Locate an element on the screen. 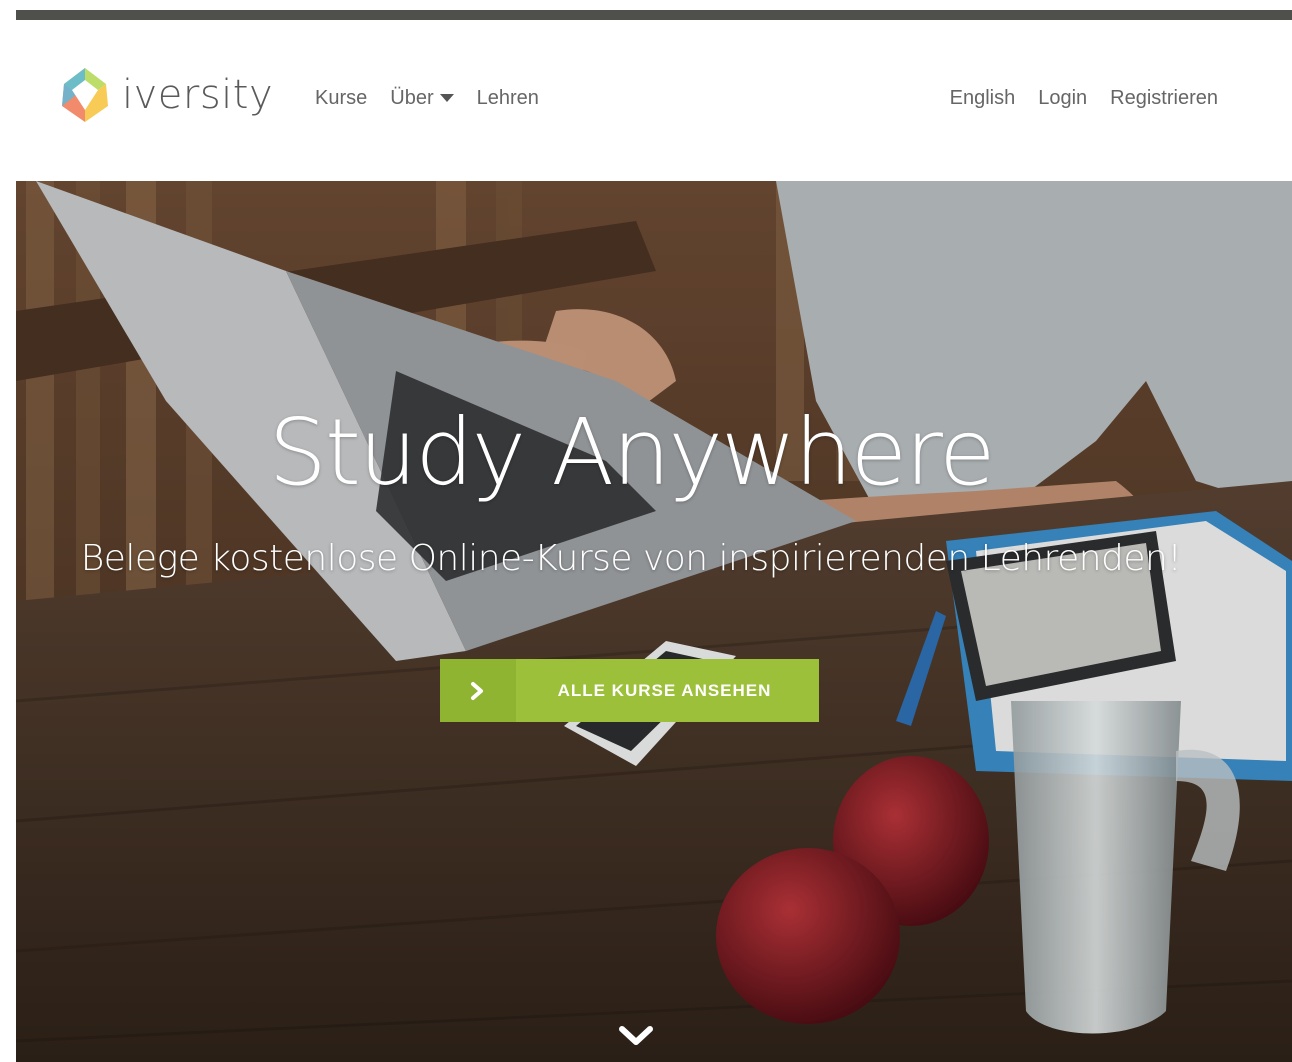 The height and width of the screenshot is (1062, 1292). secondary-nav: English Login Registrieren is located at coordinates (1072, 98).